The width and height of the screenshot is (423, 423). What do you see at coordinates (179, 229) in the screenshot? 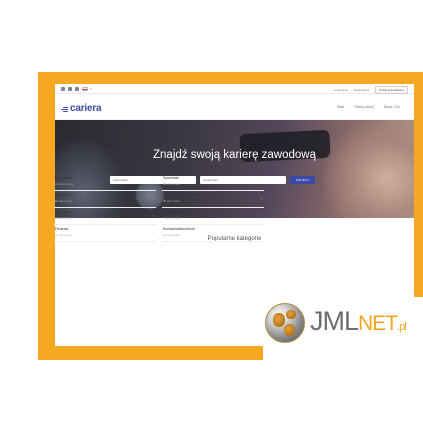
I see `category-name: Budownictwo/Archi` at bounding box center [179, 229].